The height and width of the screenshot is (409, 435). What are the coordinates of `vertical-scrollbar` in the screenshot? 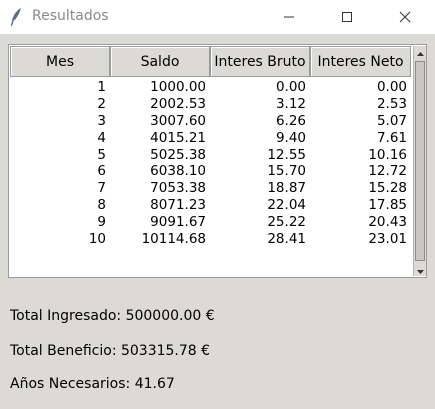 It's located at (419, 161).